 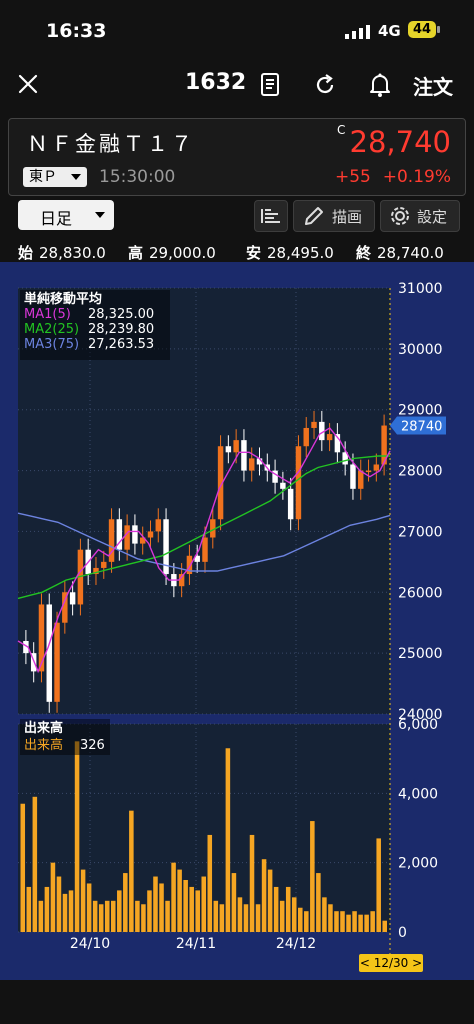 I want to click on stock-name: ＮＦ金融Ｔ１７, so click(x=111, y=144).